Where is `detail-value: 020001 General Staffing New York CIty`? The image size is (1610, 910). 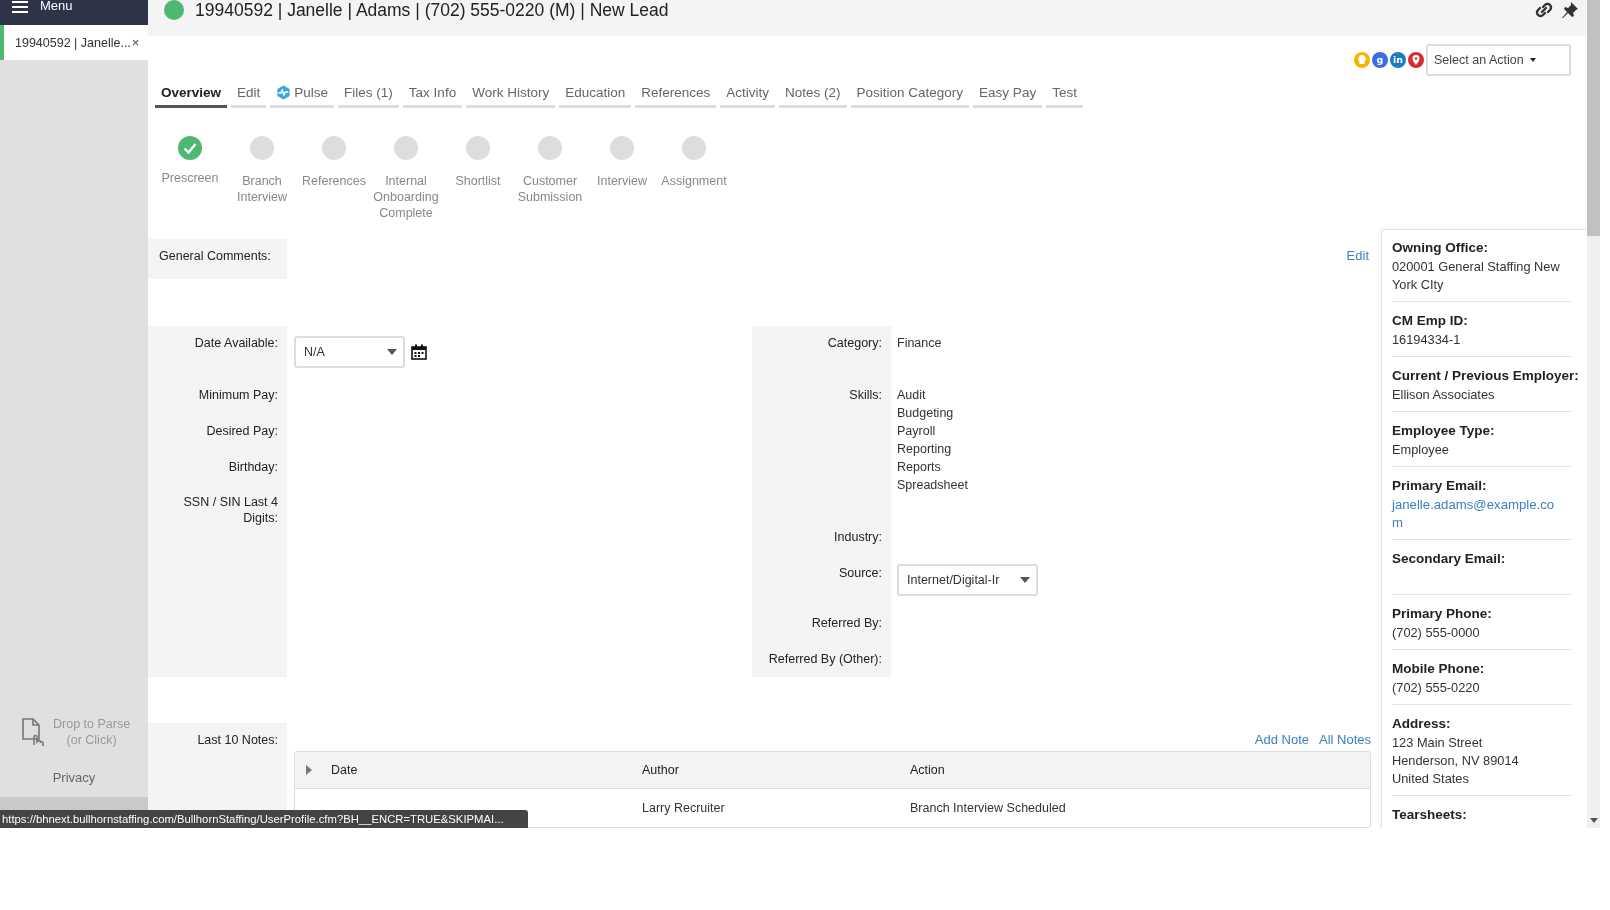
detail-value: 020001 General Staffing New York CIty is located at coordinates (1476, 276).